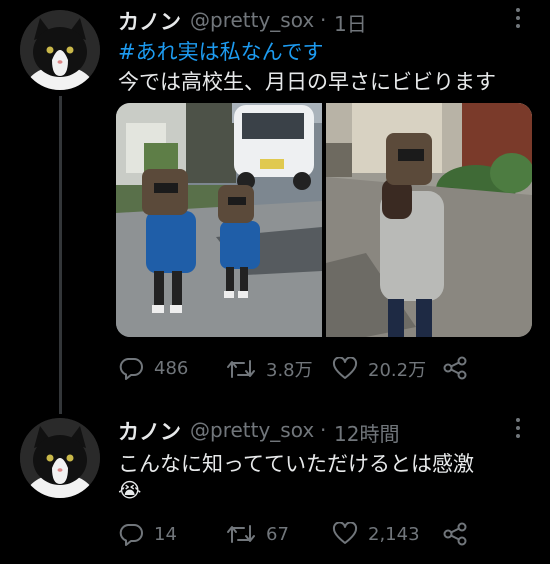 This screenshot has height=564, width=550. Describe the element at coordinates (130, 490) in the screenshot. I see `crying-face-emoji: 😭` at that location.